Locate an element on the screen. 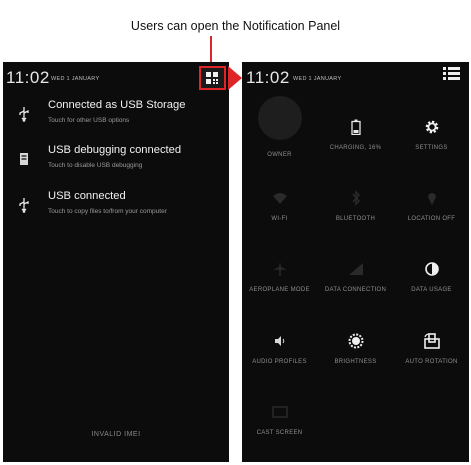 Image resolution: width=471 pixels, height=465 pixels. pointer-line is located at coordinates (211, 49).